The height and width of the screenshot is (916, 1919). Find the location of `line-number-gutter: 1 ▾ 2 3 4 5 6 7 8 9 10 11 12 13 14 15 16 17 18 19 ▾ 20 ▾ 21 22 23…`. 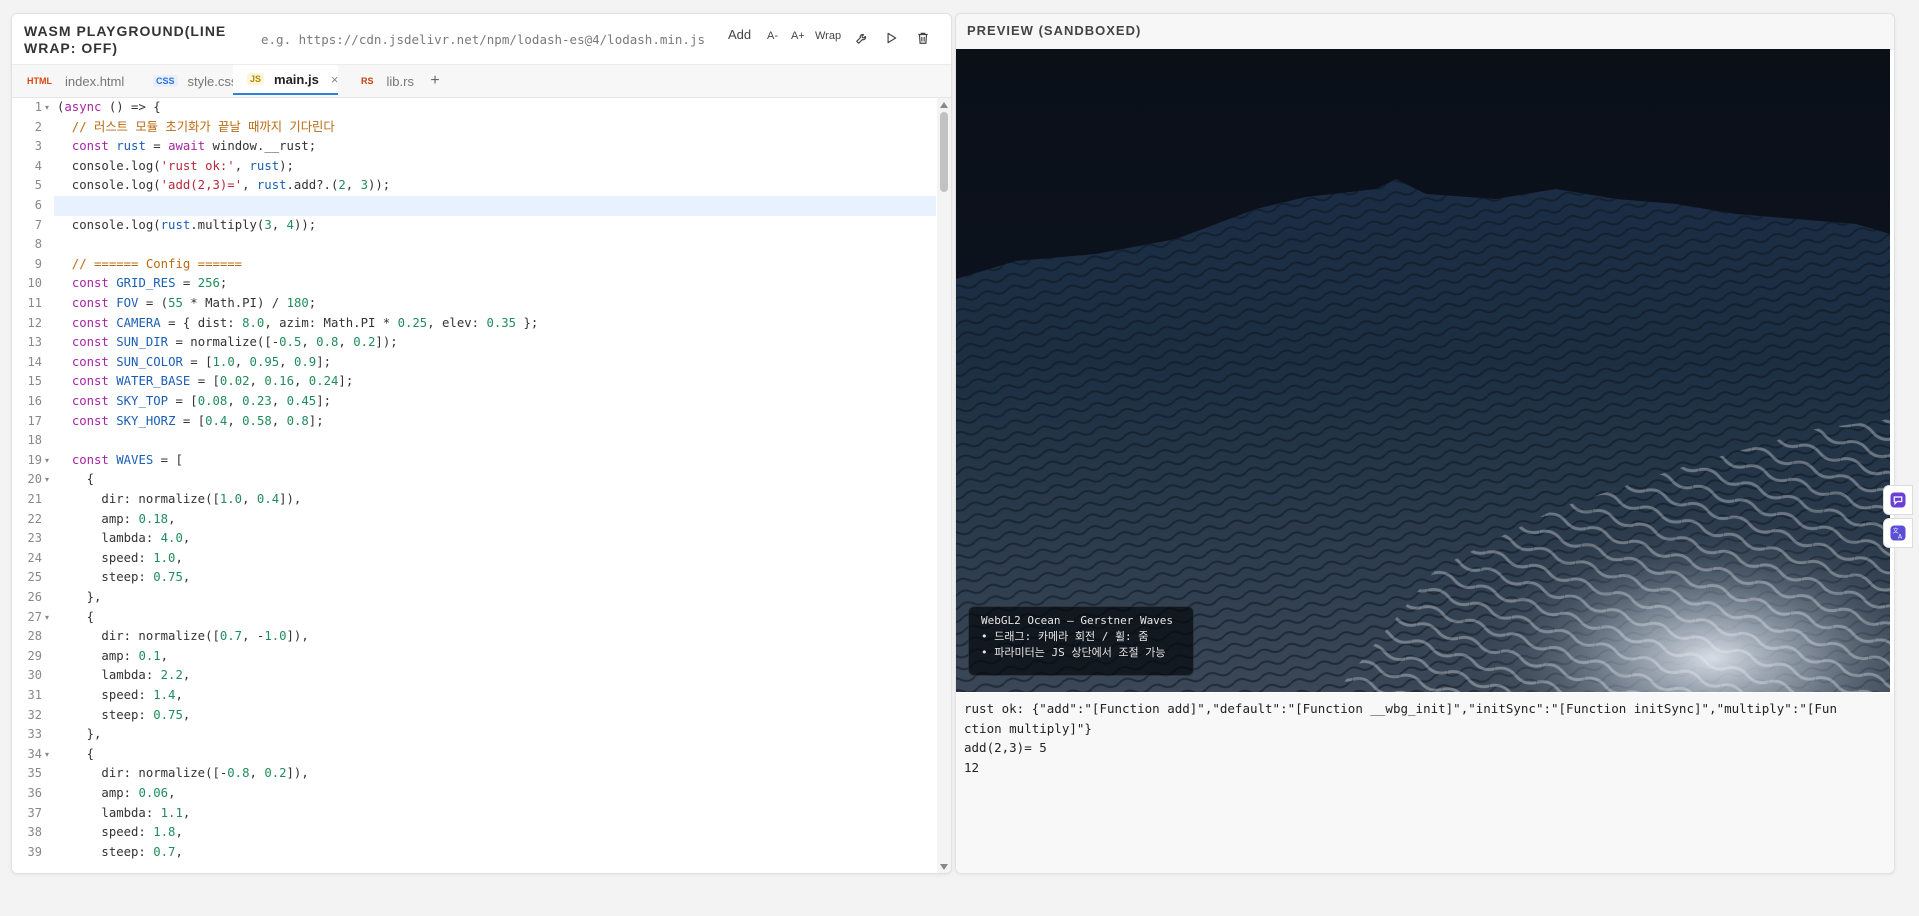

line-number-gutter: 1 ▾ 2 3 4 5 6 7 8 9 10 11 12 13 14 15 16 17 18 19 ▾ 20 ▾ 21 22 23… is located at coordinates (33, 485).